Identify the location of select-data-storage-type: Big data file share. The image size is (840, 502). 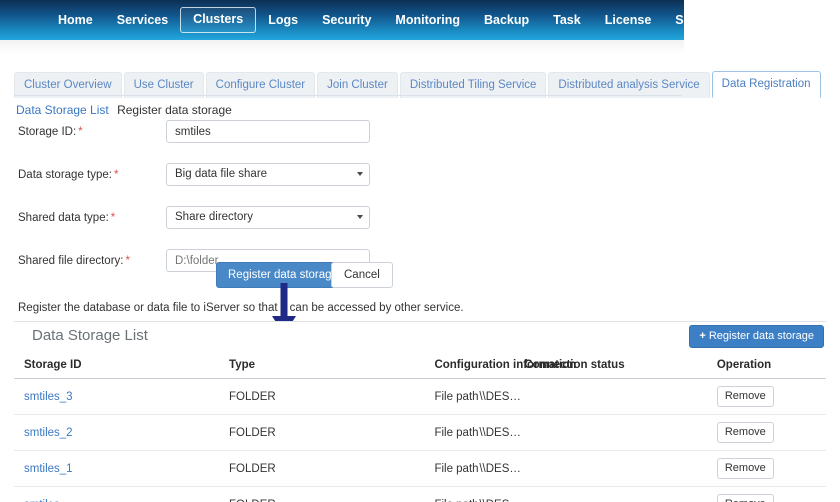
(268, 174).